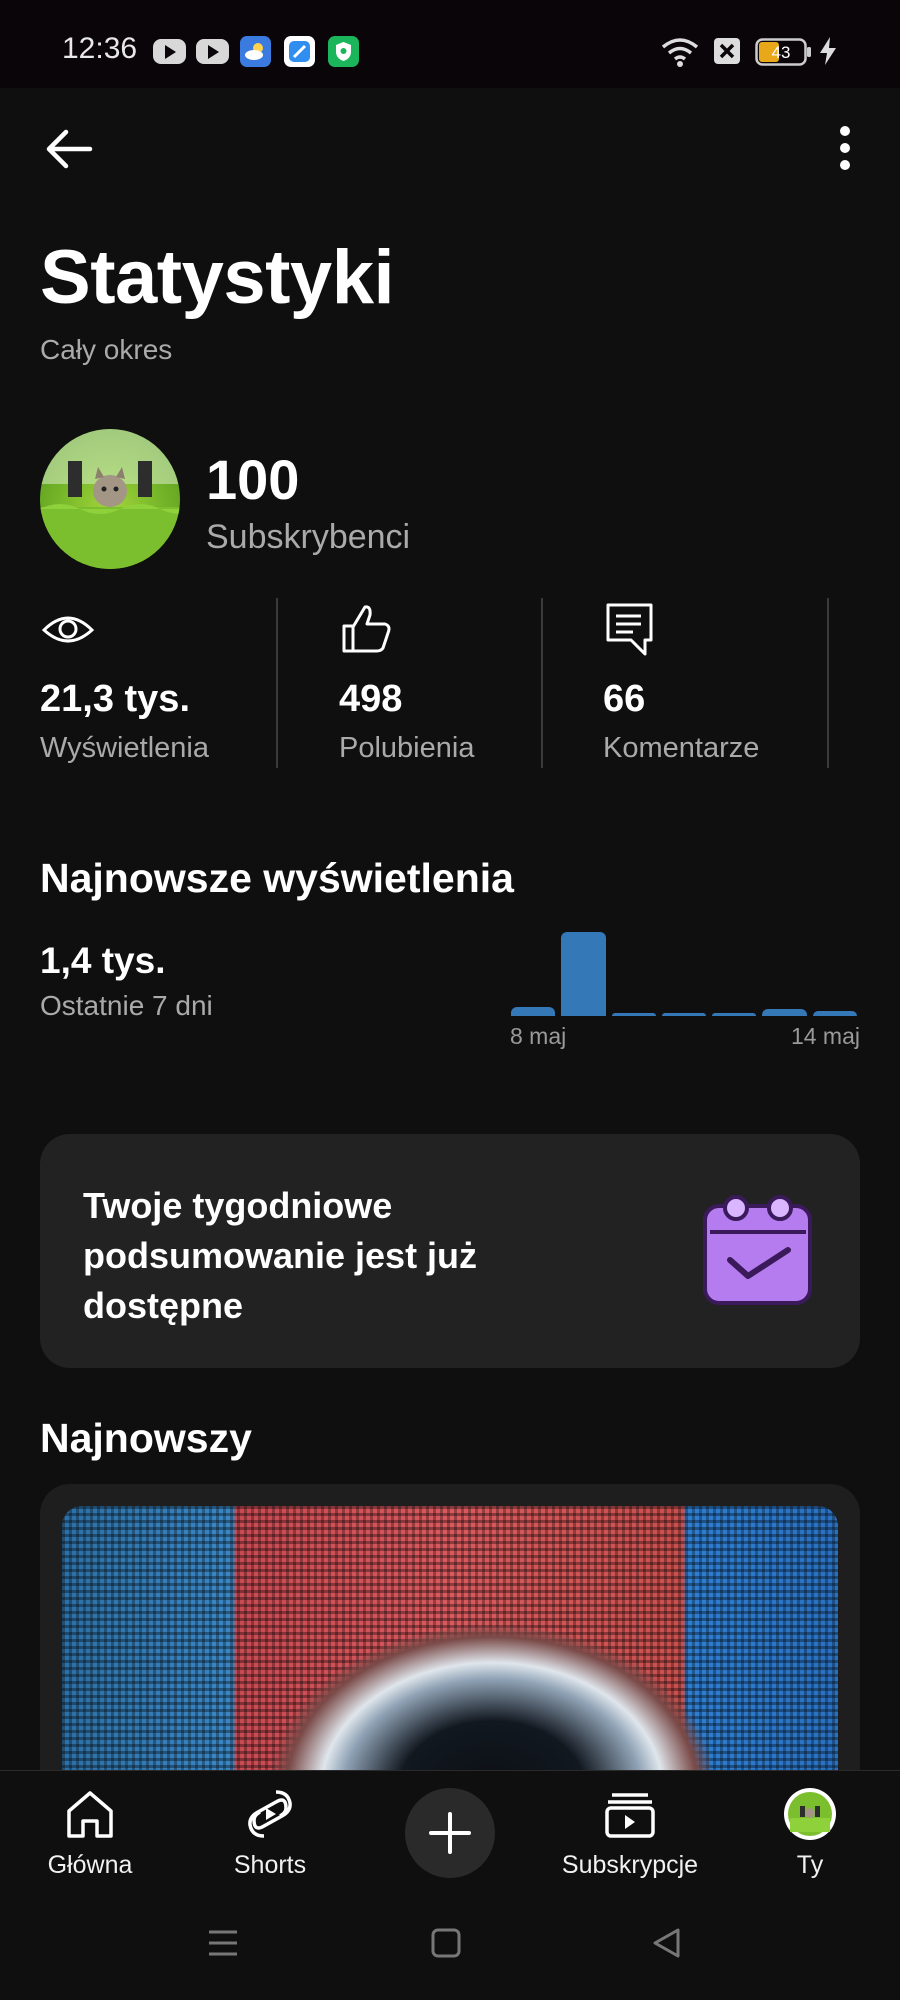 This screenshot has height=2000, width=900. I want to click on recent-views-title: Najnowsze wyświetlenia, so click(277, 878).